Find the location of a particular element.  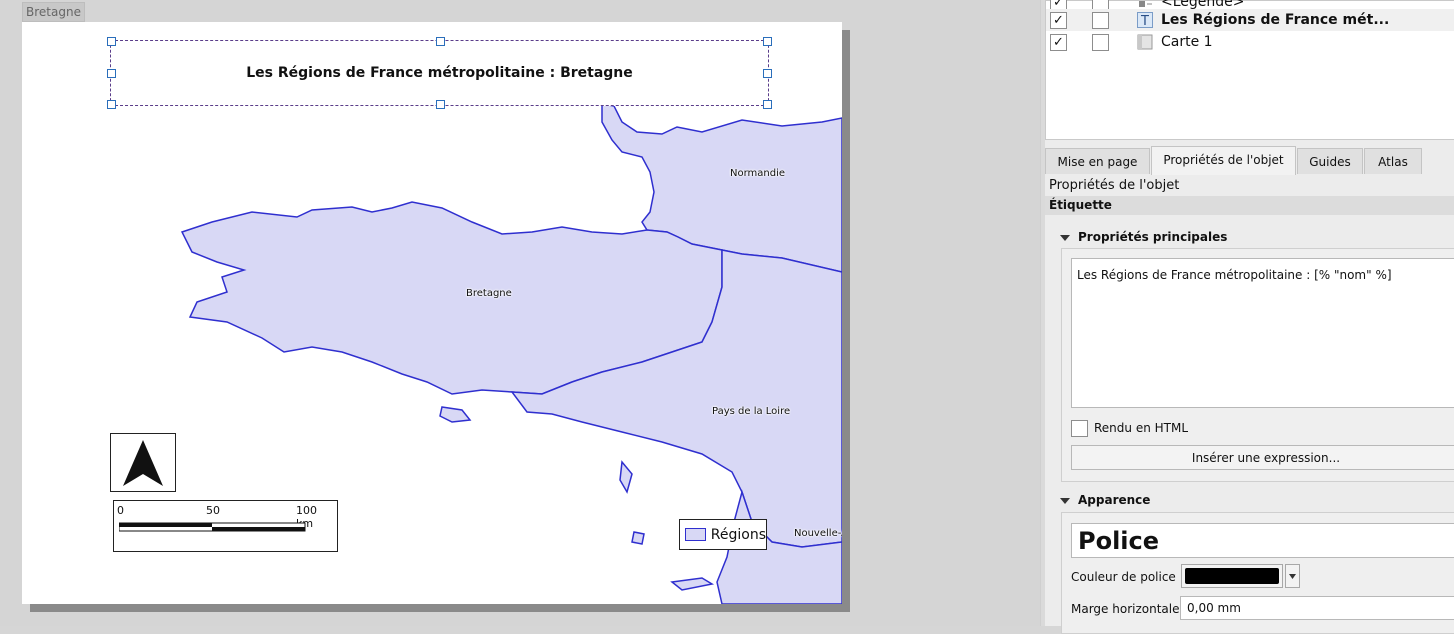

island-yeu is located at coordinates (638, 538).